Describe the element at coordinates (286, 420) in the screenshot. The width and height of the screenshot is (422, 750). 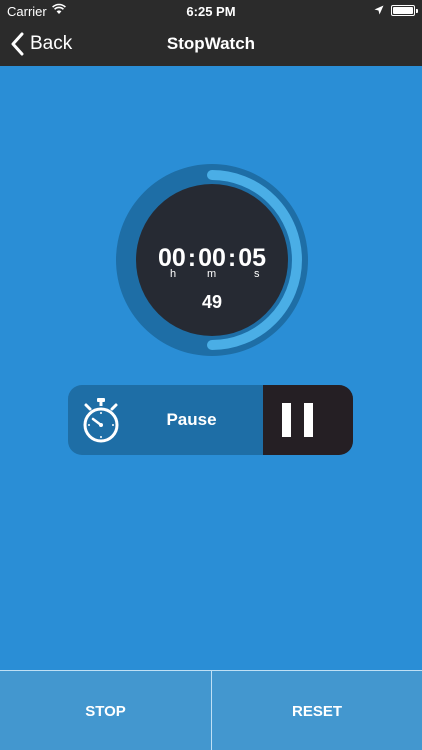
I see `pause-bar-left` at that location.